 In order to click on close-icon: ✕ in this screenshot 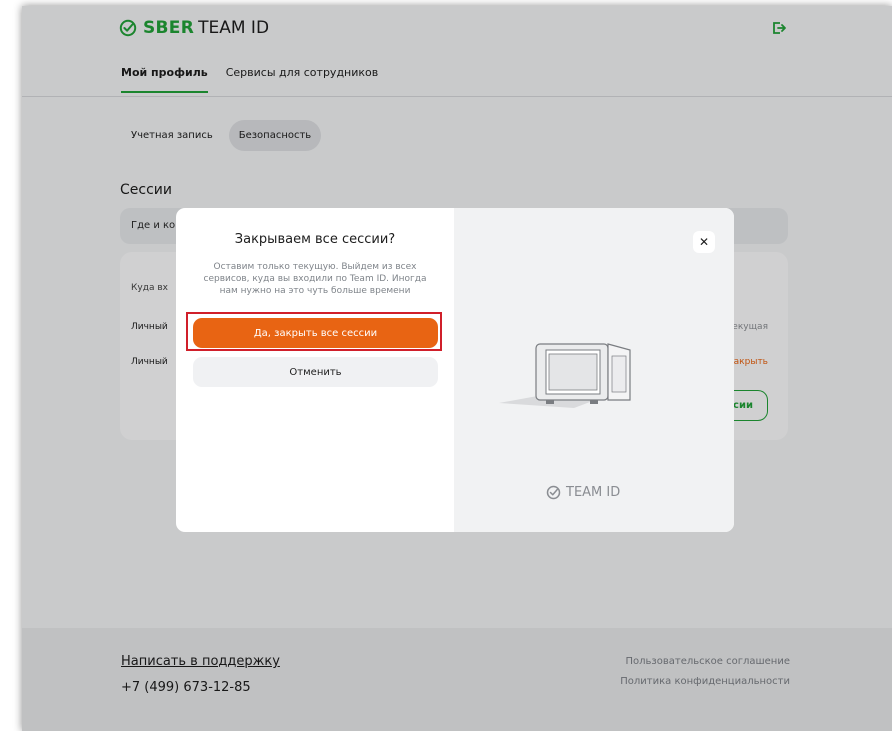, I will do `click(704, 242)`.